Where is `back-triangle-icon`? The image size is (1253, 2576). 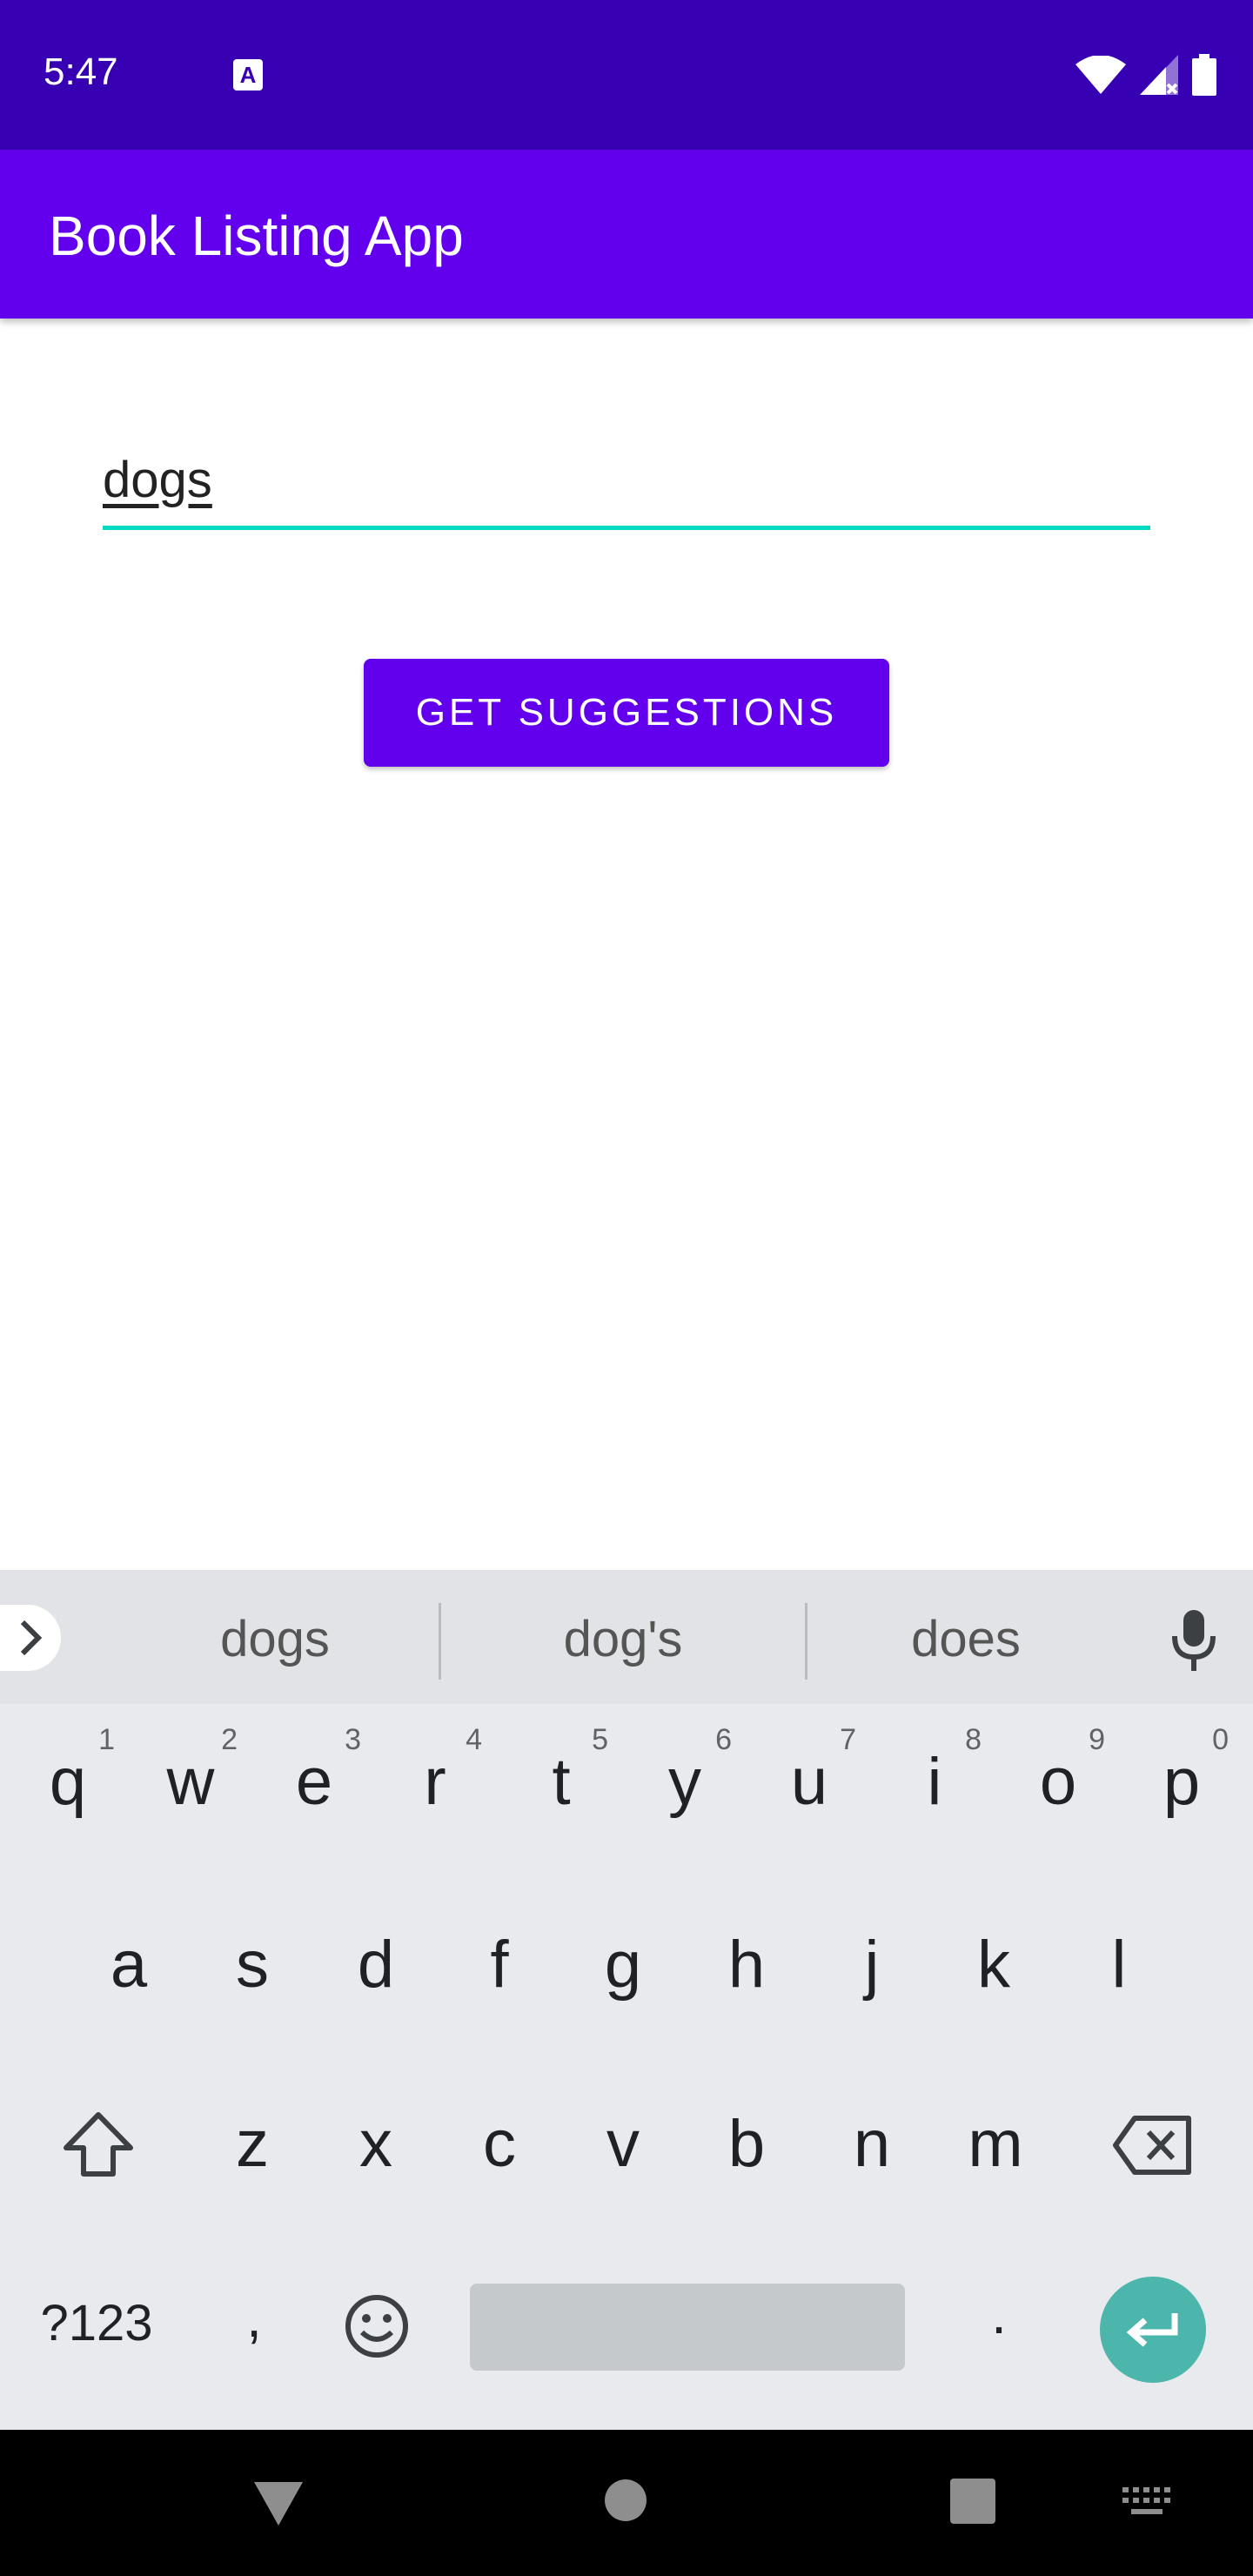 back-triangle-icon is located at coordinates (278, 2504).